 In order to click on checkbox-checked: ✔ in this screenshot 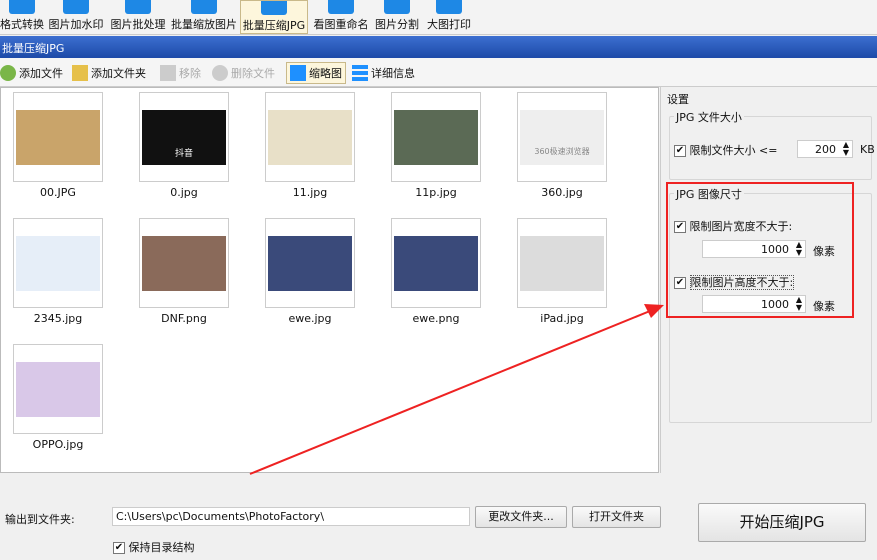, I will do `click(119, 548)`.